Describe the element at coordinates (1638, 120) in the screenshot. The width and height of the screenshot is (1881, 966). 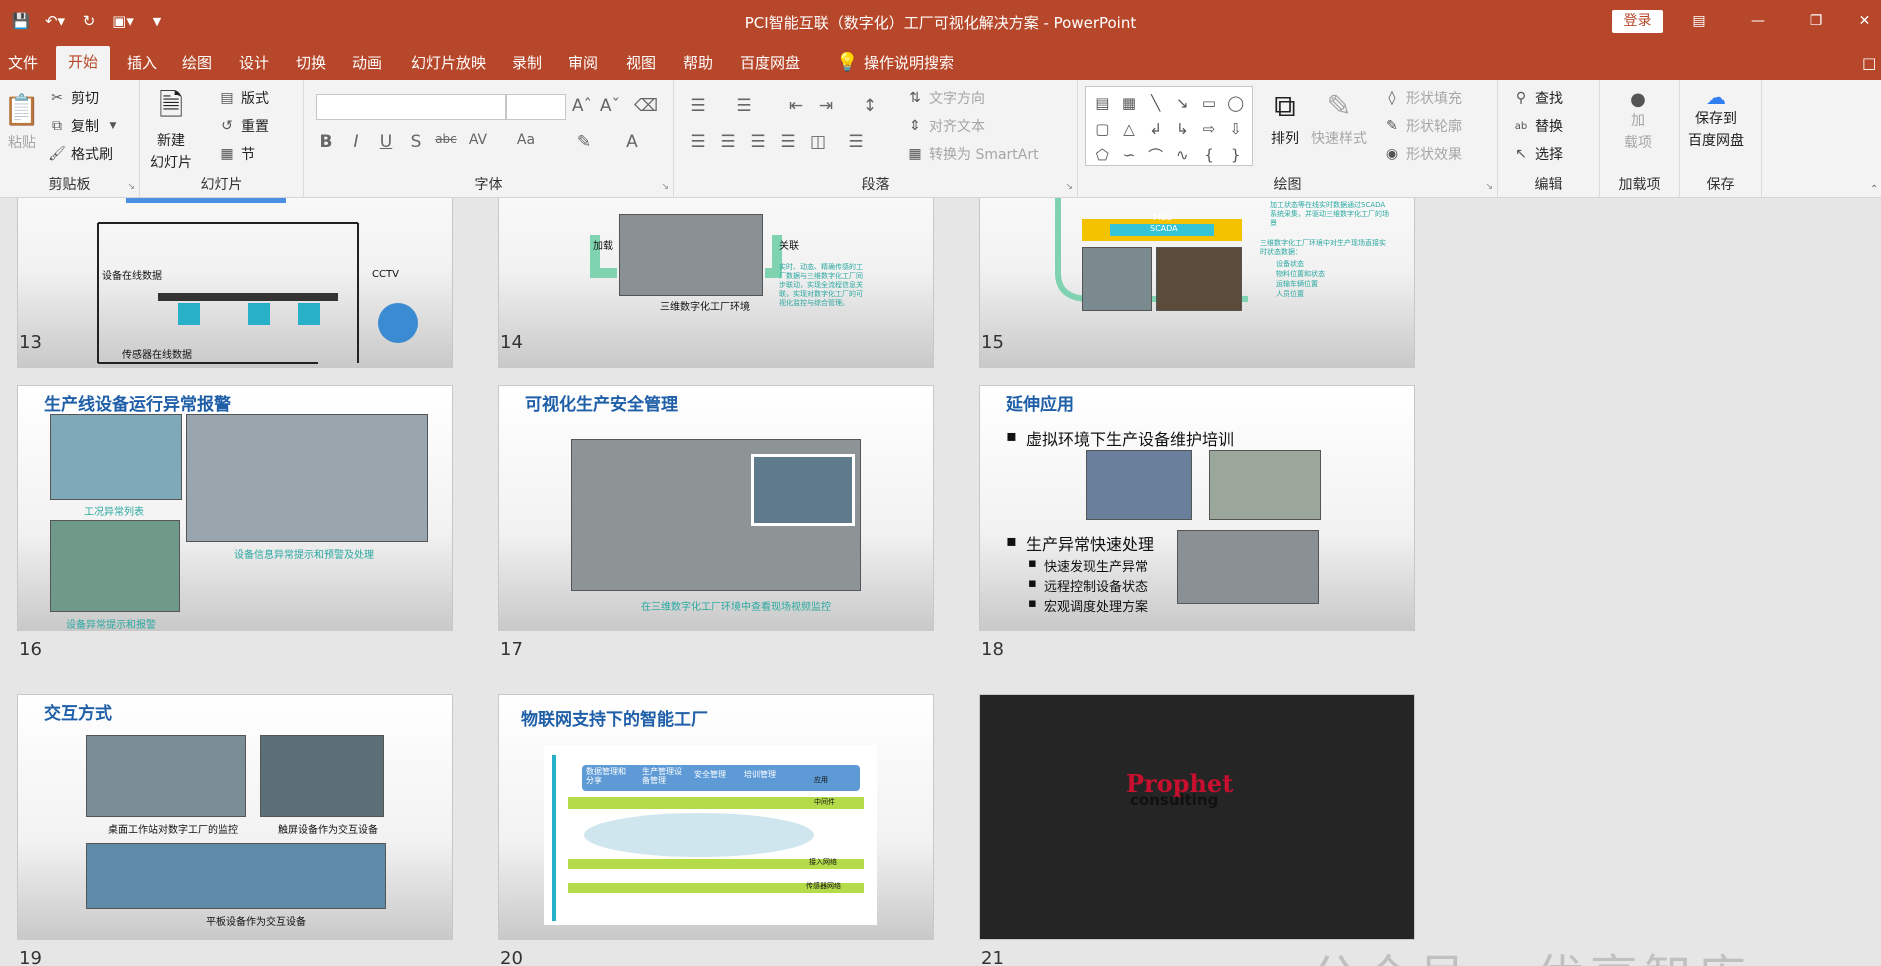
I see `addins-button: ● 加 载项` at that location.